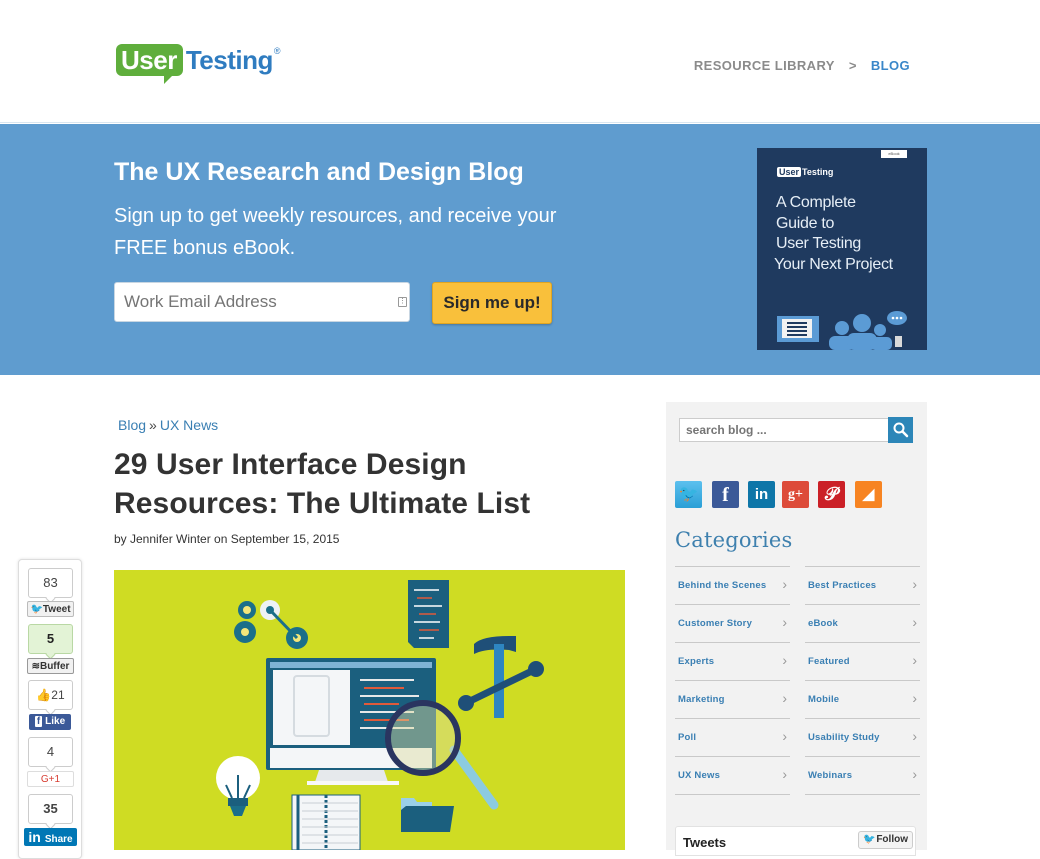  I want to click on autofill-icon: ⋮, so click(402, 302).